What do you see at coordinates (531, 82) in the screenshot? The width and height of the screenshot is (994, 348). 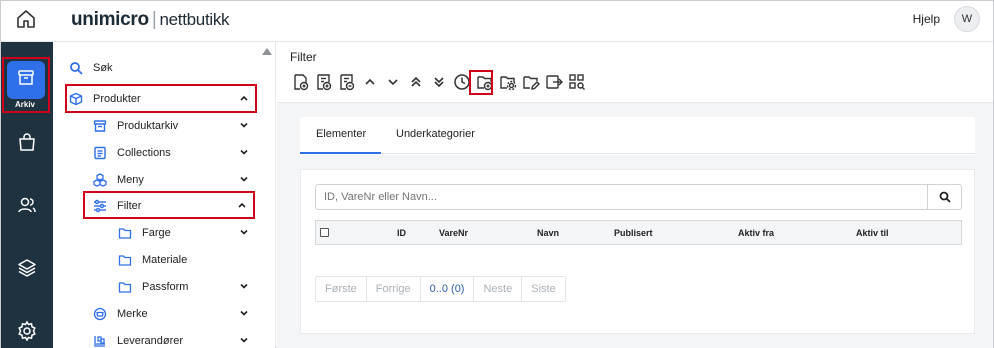 I see `folder-edit-icon` at bounding box center [531, 82].